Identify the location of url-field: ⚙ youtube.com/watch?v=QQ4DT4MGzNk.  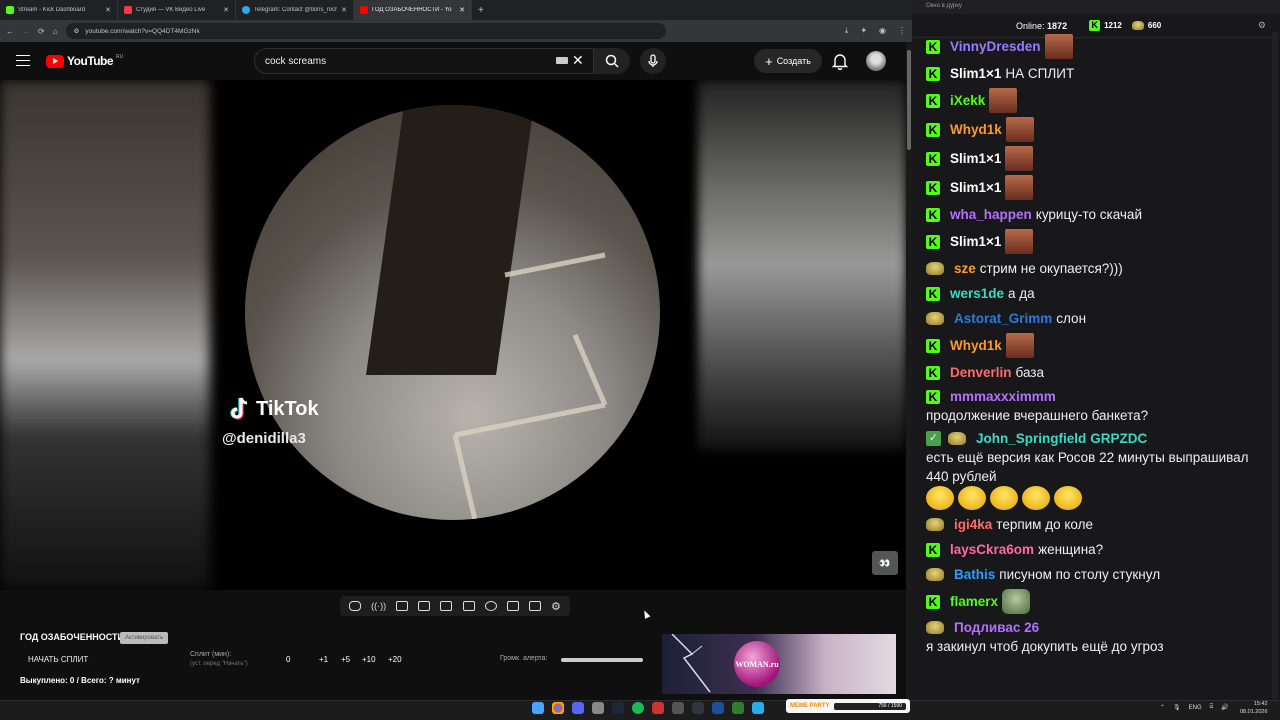
(365, 31).